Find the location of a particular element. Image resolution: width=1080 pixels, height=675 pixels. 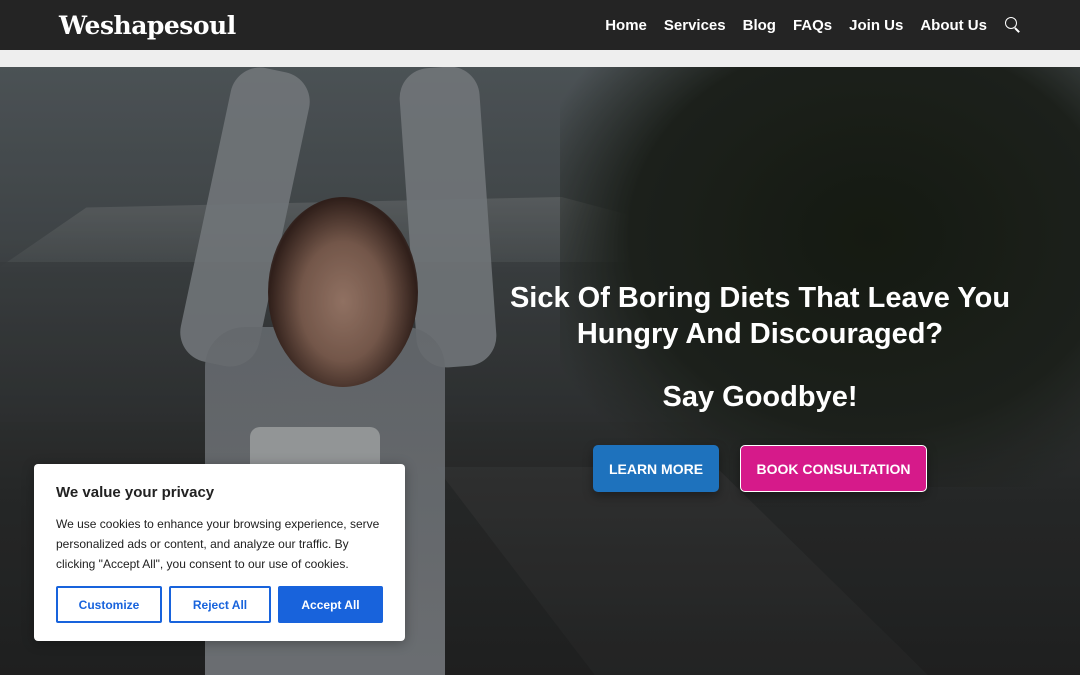

hero-headline-line1: Sick Of Boring Diets That Leave You is located at coordinates (760, 298).